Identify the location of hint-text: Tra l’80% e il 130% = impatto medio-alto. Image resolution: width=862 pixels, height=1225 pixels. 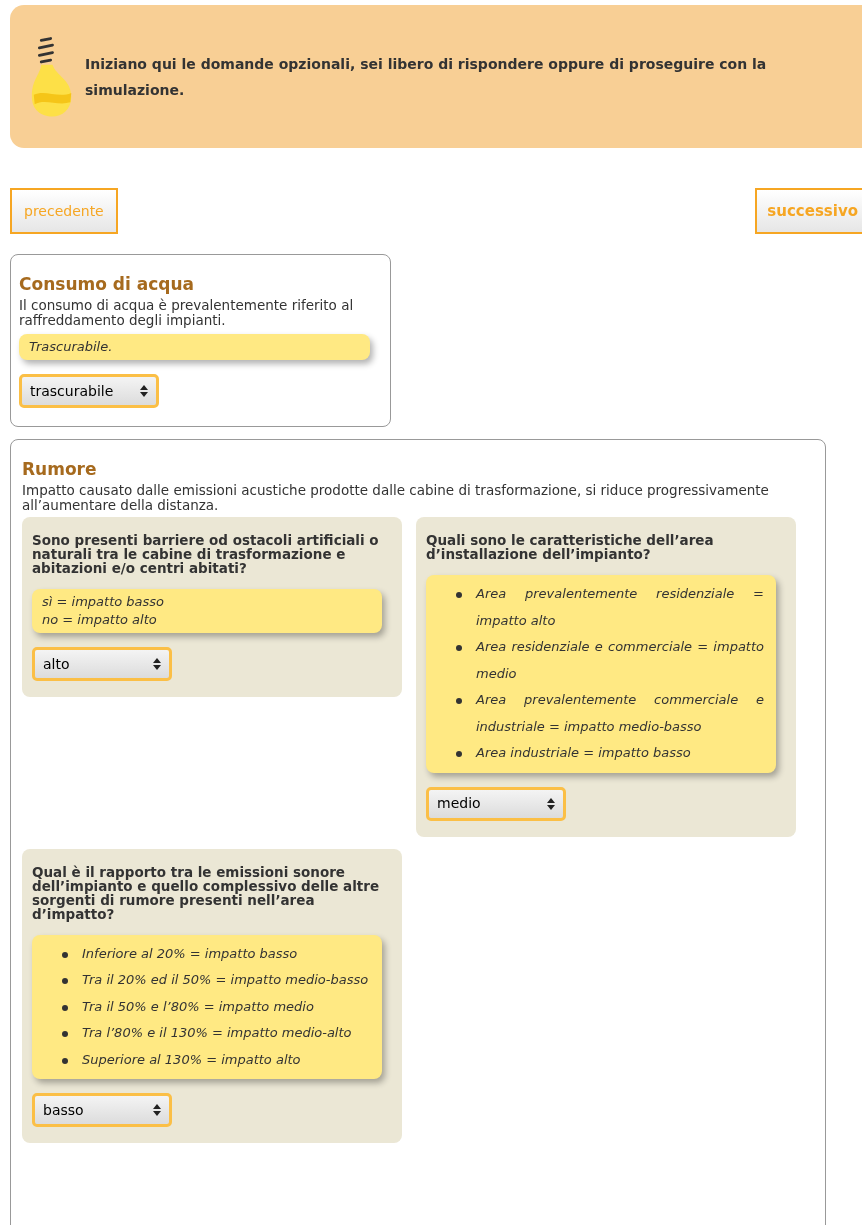
(217, 1033).